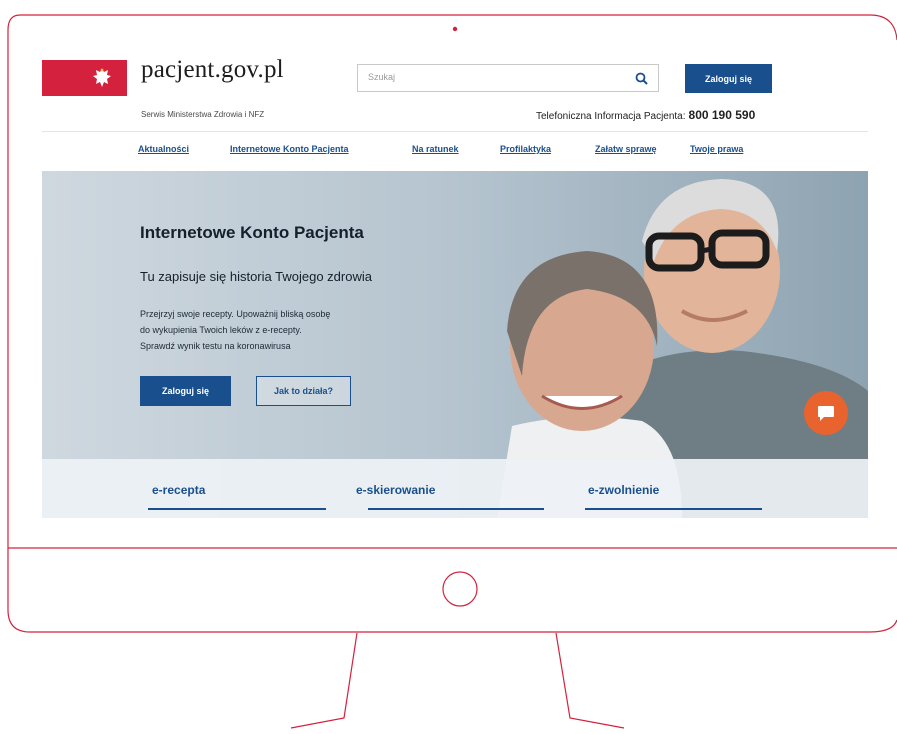 The width and height of the screenshot is (897, 734). I want to click on site-logo-text: pacjent.gov.pl, so click(212, 70).